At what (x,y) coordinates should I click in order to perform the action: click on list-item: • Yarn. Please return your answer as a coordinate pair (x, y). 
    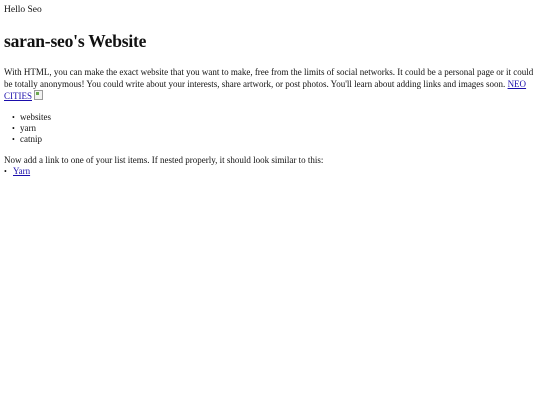
    Looking at the image, I should click on (269, 171).